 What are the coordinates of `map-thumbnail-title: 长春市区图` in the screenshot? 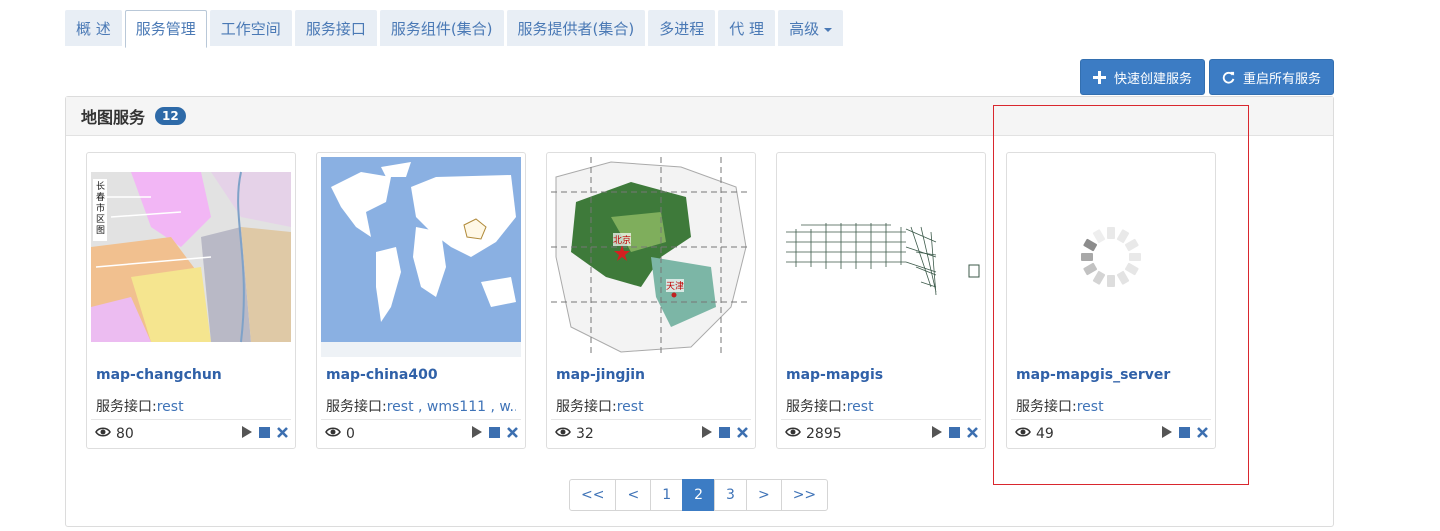 It's located at (101, 209).